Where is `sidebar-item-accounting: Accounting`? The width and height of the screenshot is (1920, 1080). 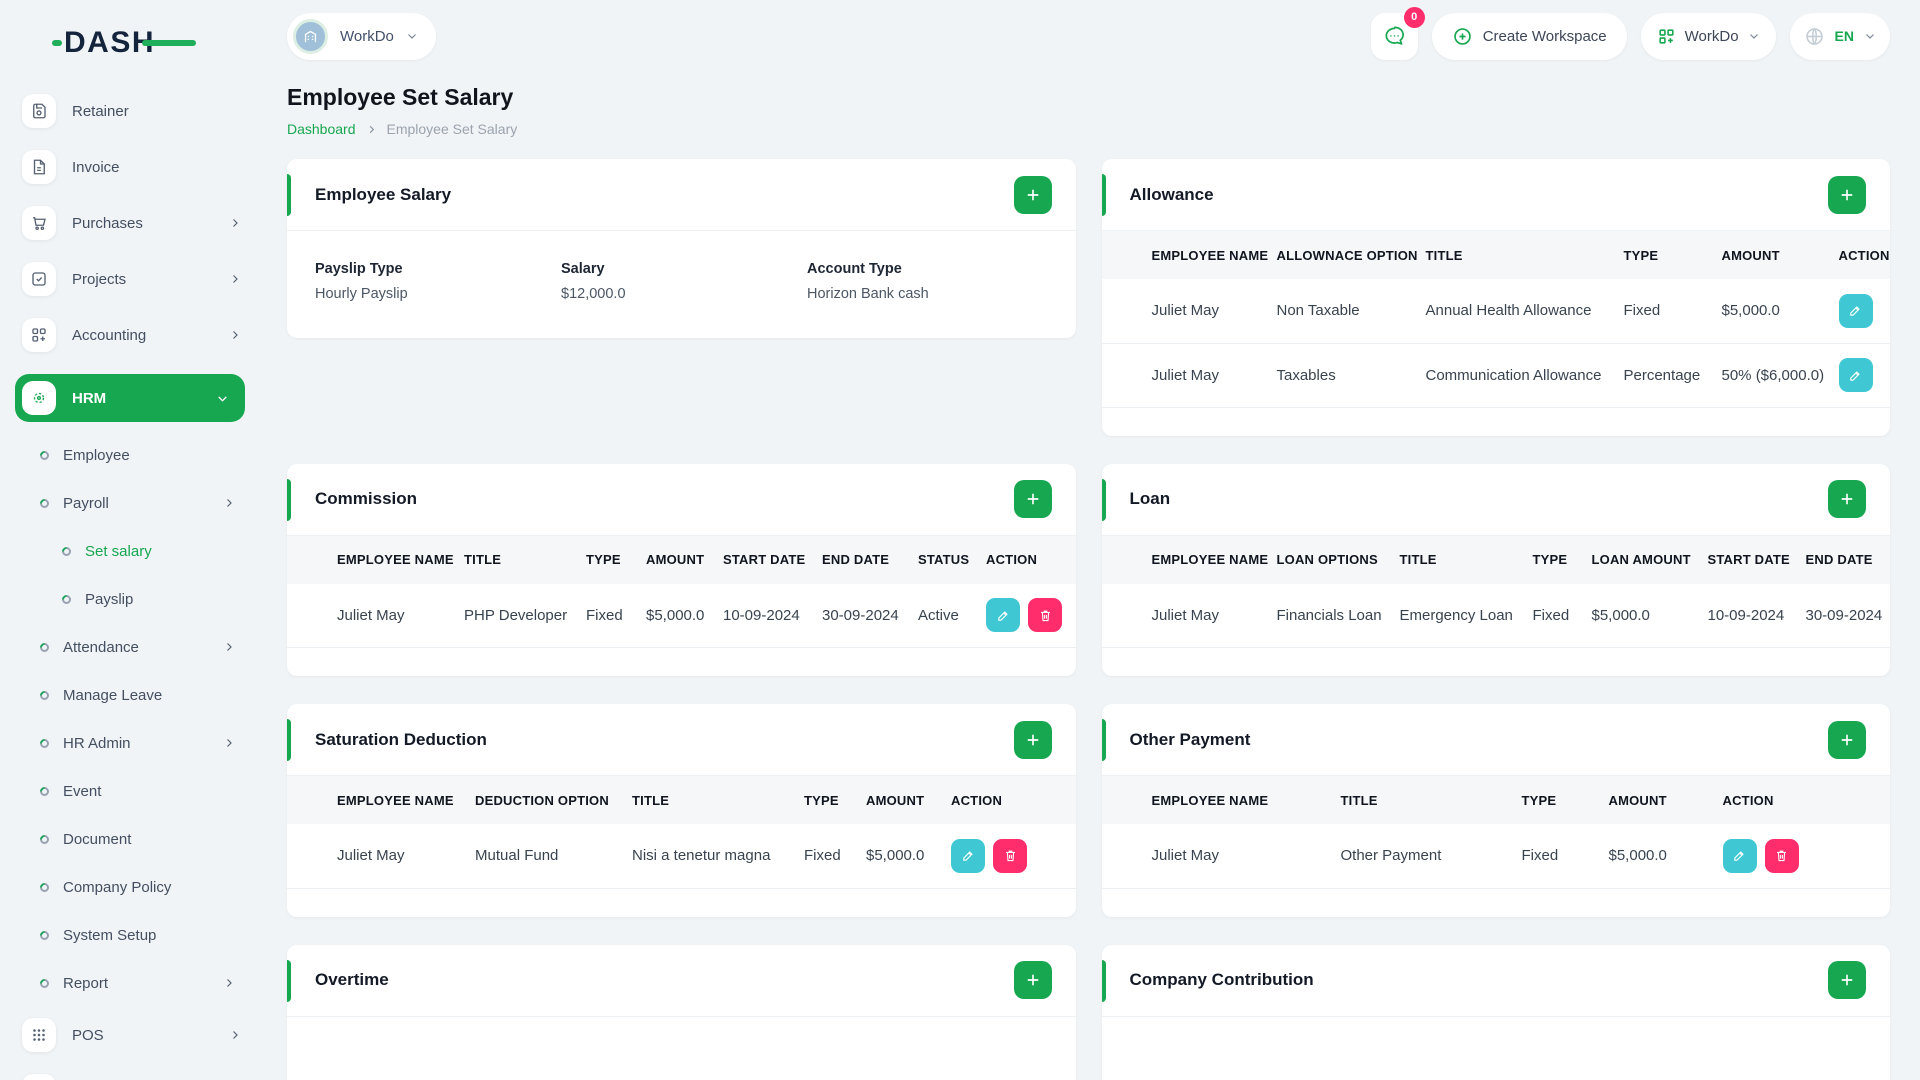 sidebar-item-accounting: Accounting is located at coordinates (131, 335).